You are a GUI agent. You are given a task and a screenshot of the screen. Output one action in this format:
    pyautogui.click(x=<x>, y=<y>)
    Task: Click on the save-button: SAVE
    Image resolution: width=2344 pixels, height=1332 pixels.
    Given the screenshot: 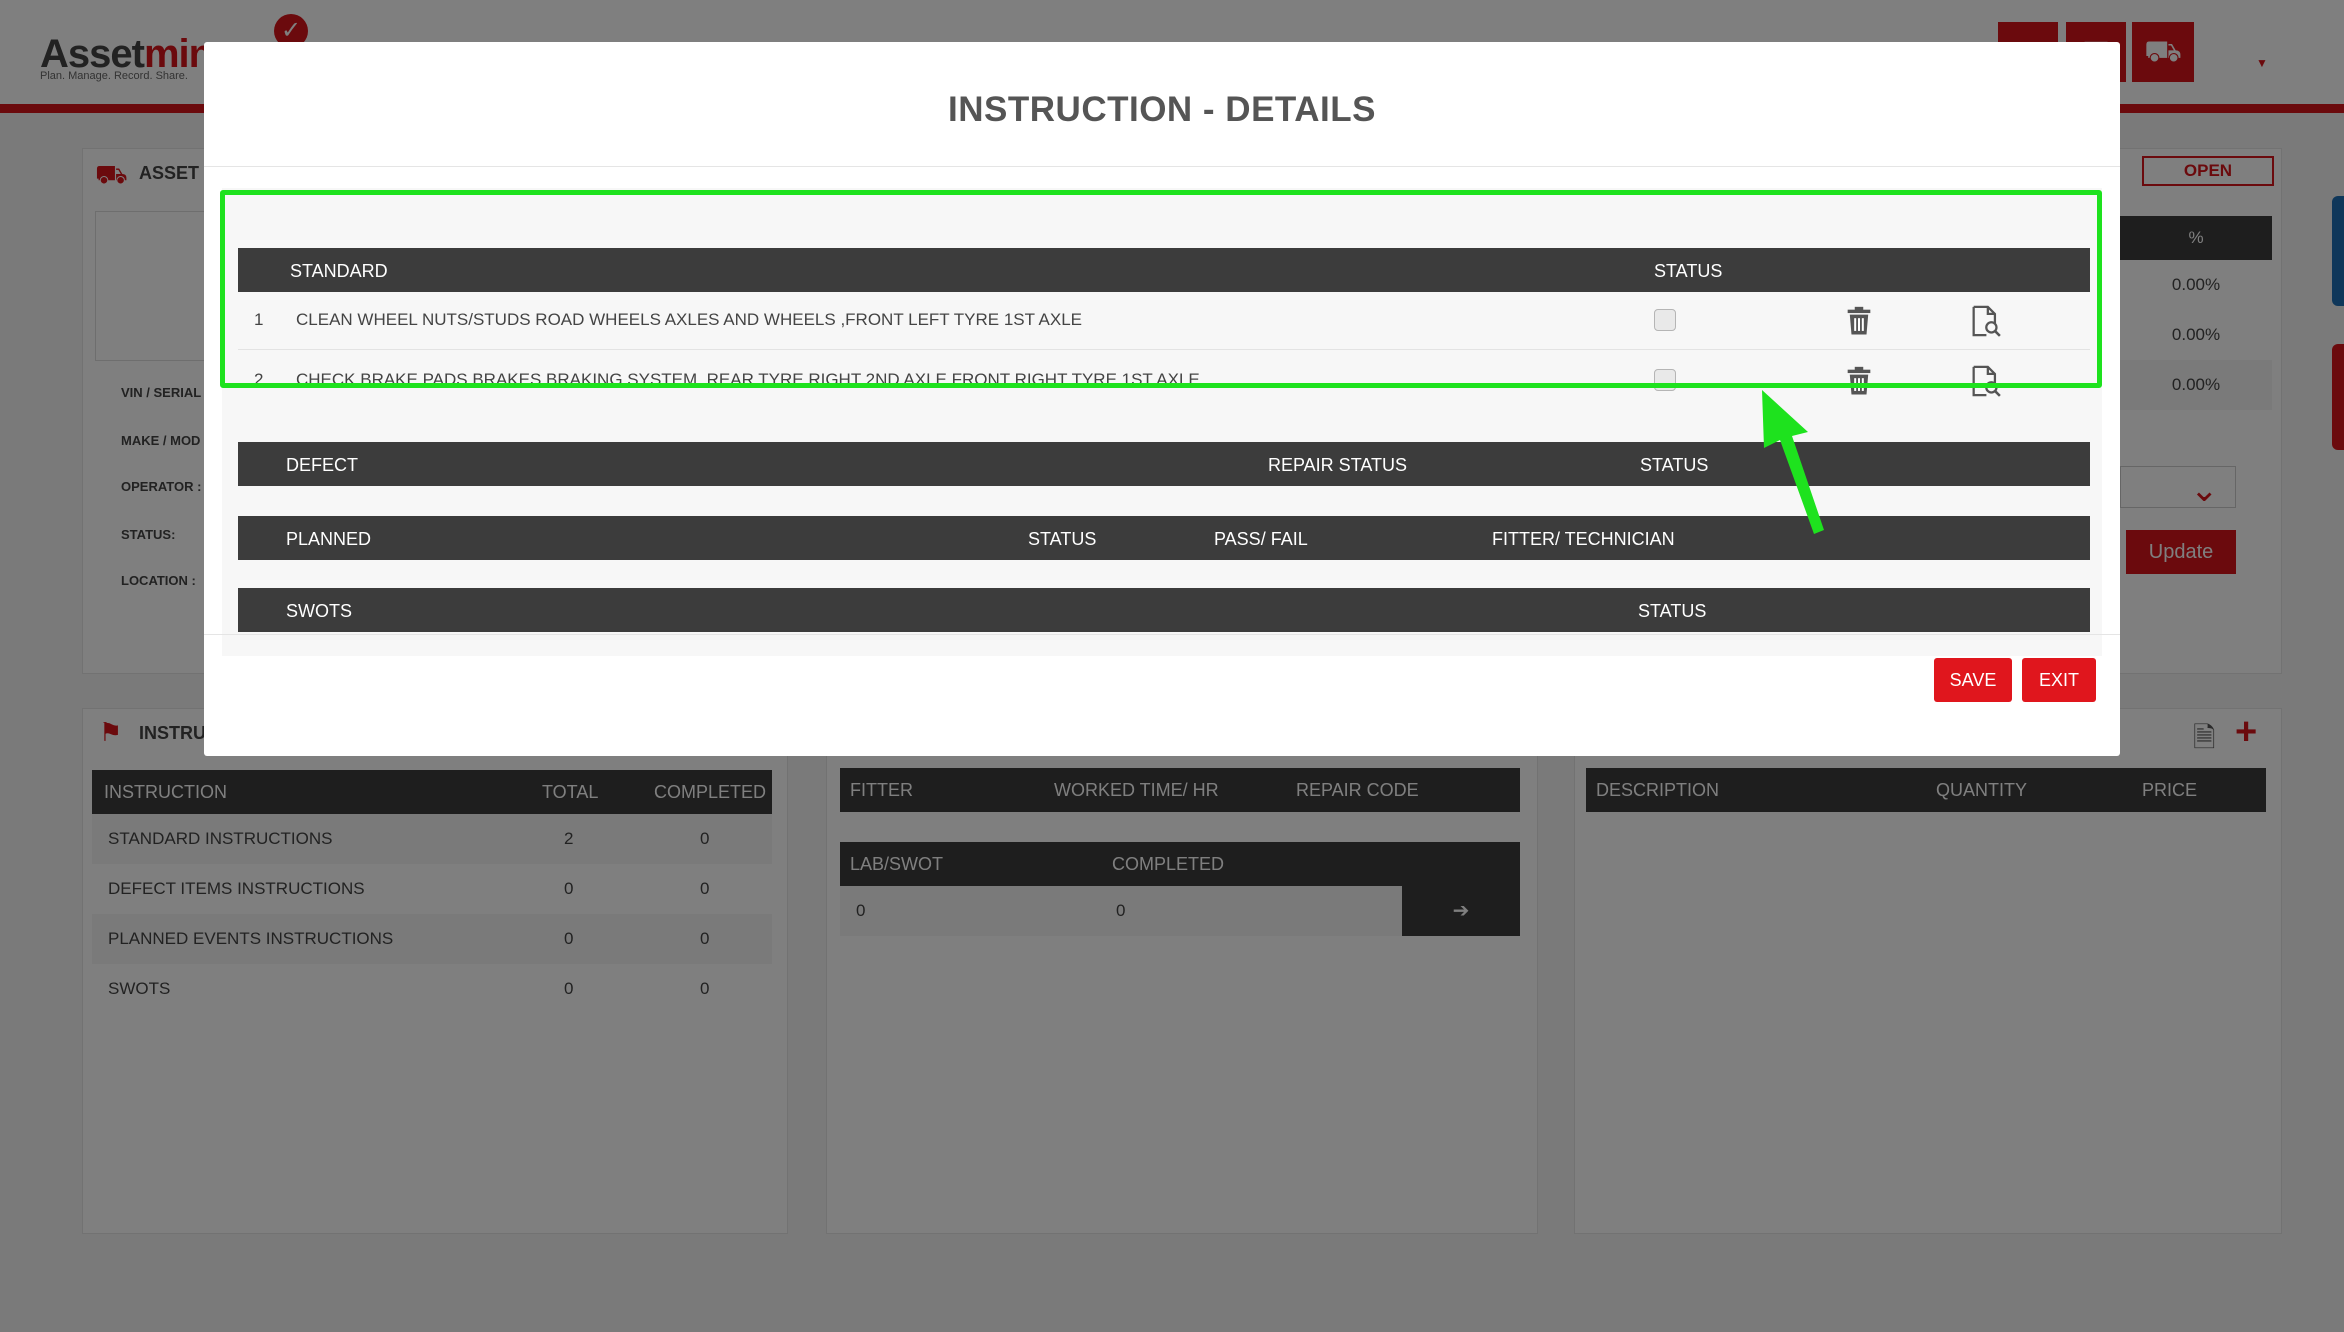 What is the action you would take?
    pyautogui.click(x=1973, y=680)
    